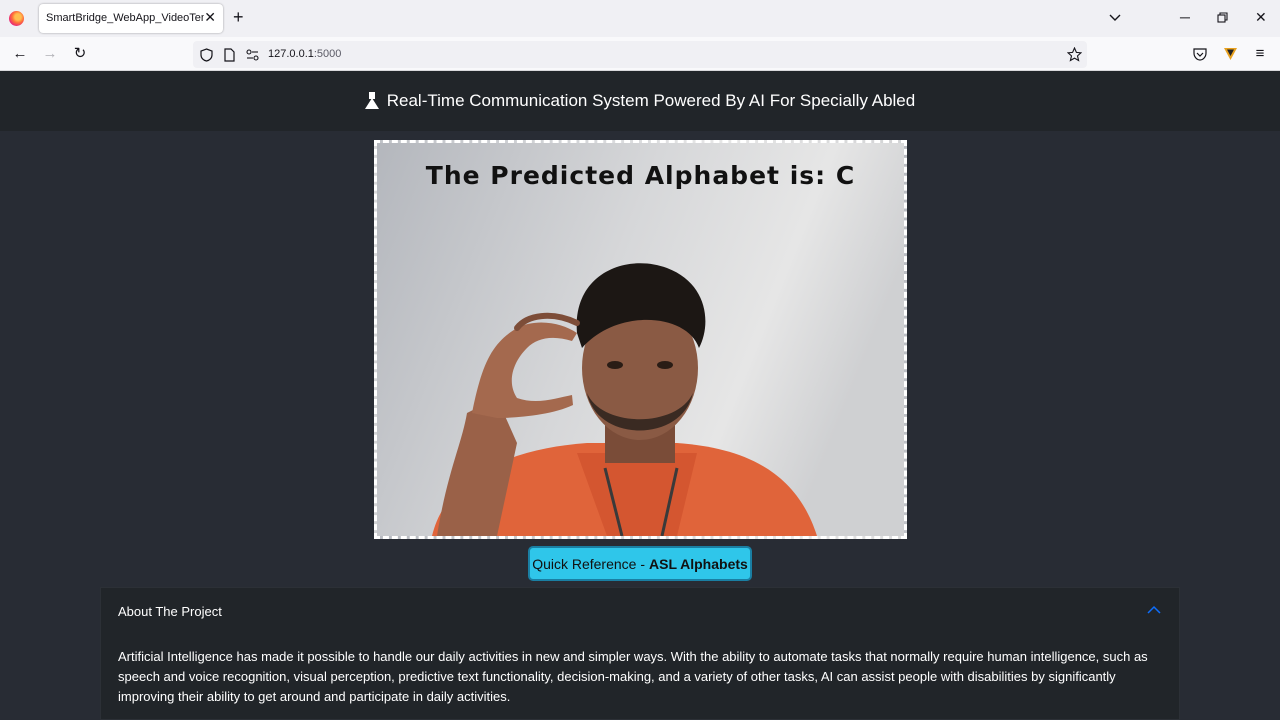  I want to click on about-accordion-header: About The Project, so click(640, 610).